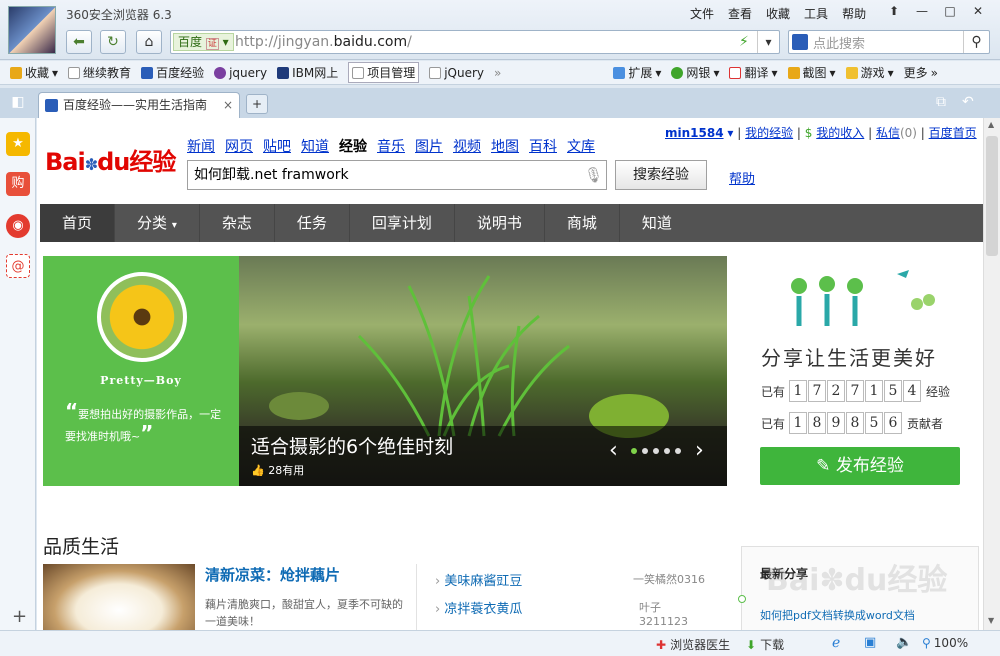  I want to click on bookmark-item: jquery, so click(240, 73).